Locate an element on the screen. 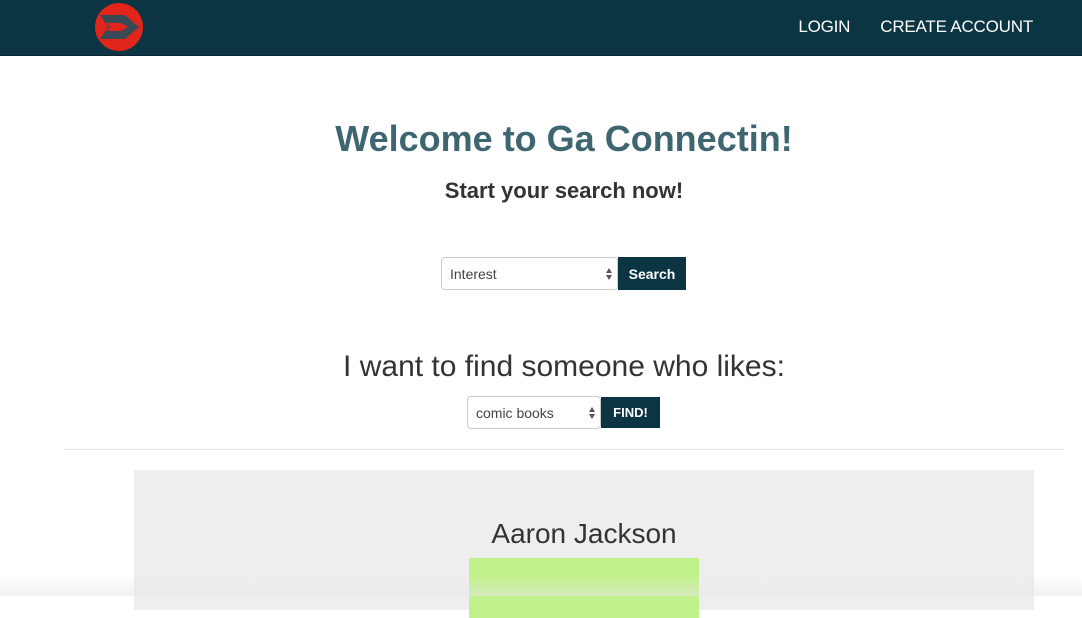 Image resolution: width=1082 pixels, height=618 pixels. search-type-value: Interest is located at coordinates (473, 273).